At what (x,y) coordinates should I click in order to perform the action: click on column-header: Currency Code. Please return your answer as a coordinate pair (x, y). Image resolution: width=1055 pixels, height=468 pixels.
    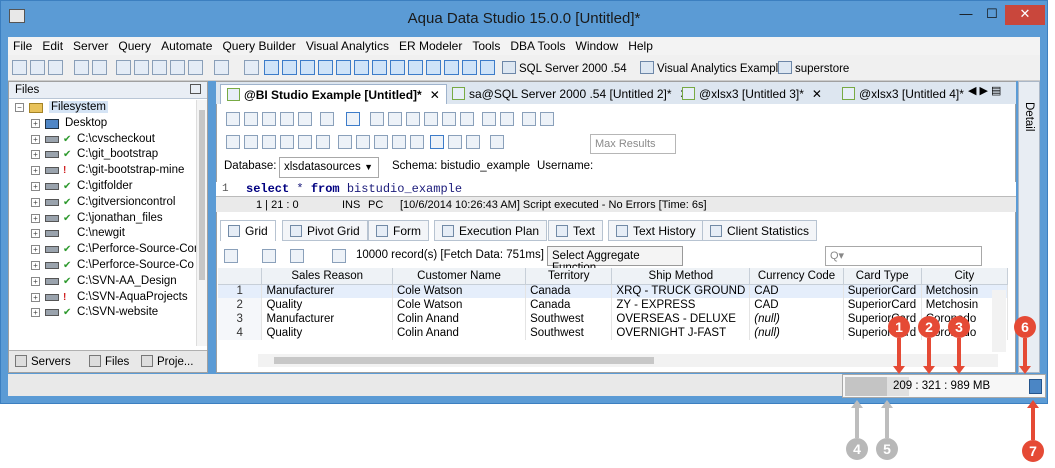
    Looking at the image, I should click on (796, 276).